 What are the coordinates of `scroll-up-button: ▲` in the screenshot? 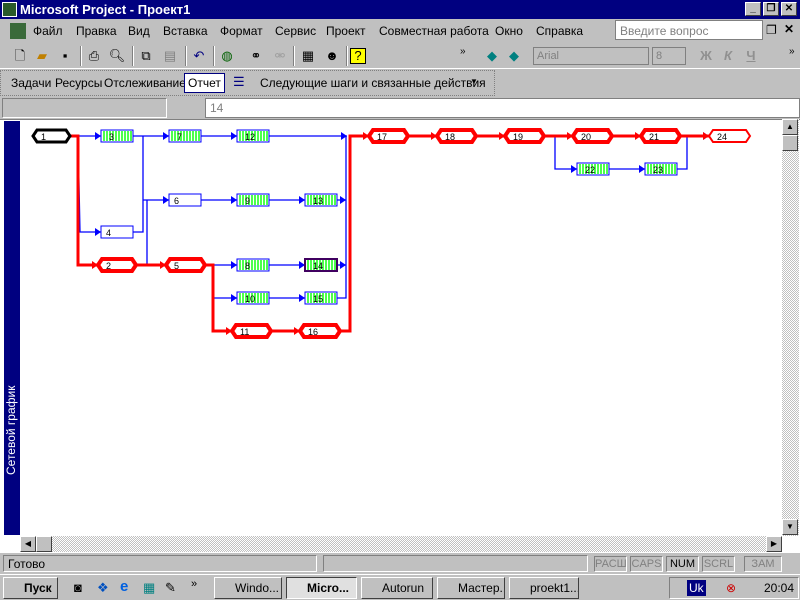 It's located at (790, 127).